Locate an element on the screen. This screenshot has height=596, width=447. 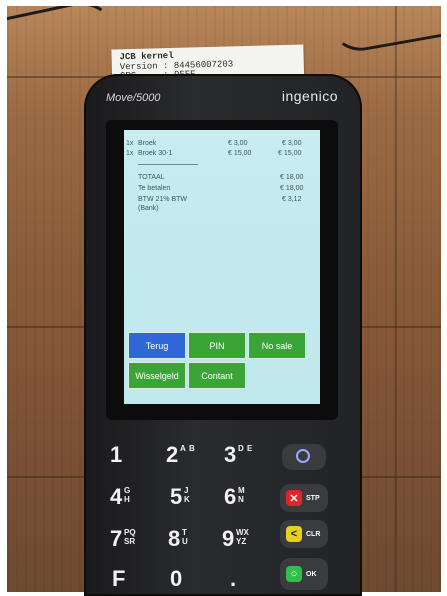
key-0: 0 is located at coordinates (176, 579).